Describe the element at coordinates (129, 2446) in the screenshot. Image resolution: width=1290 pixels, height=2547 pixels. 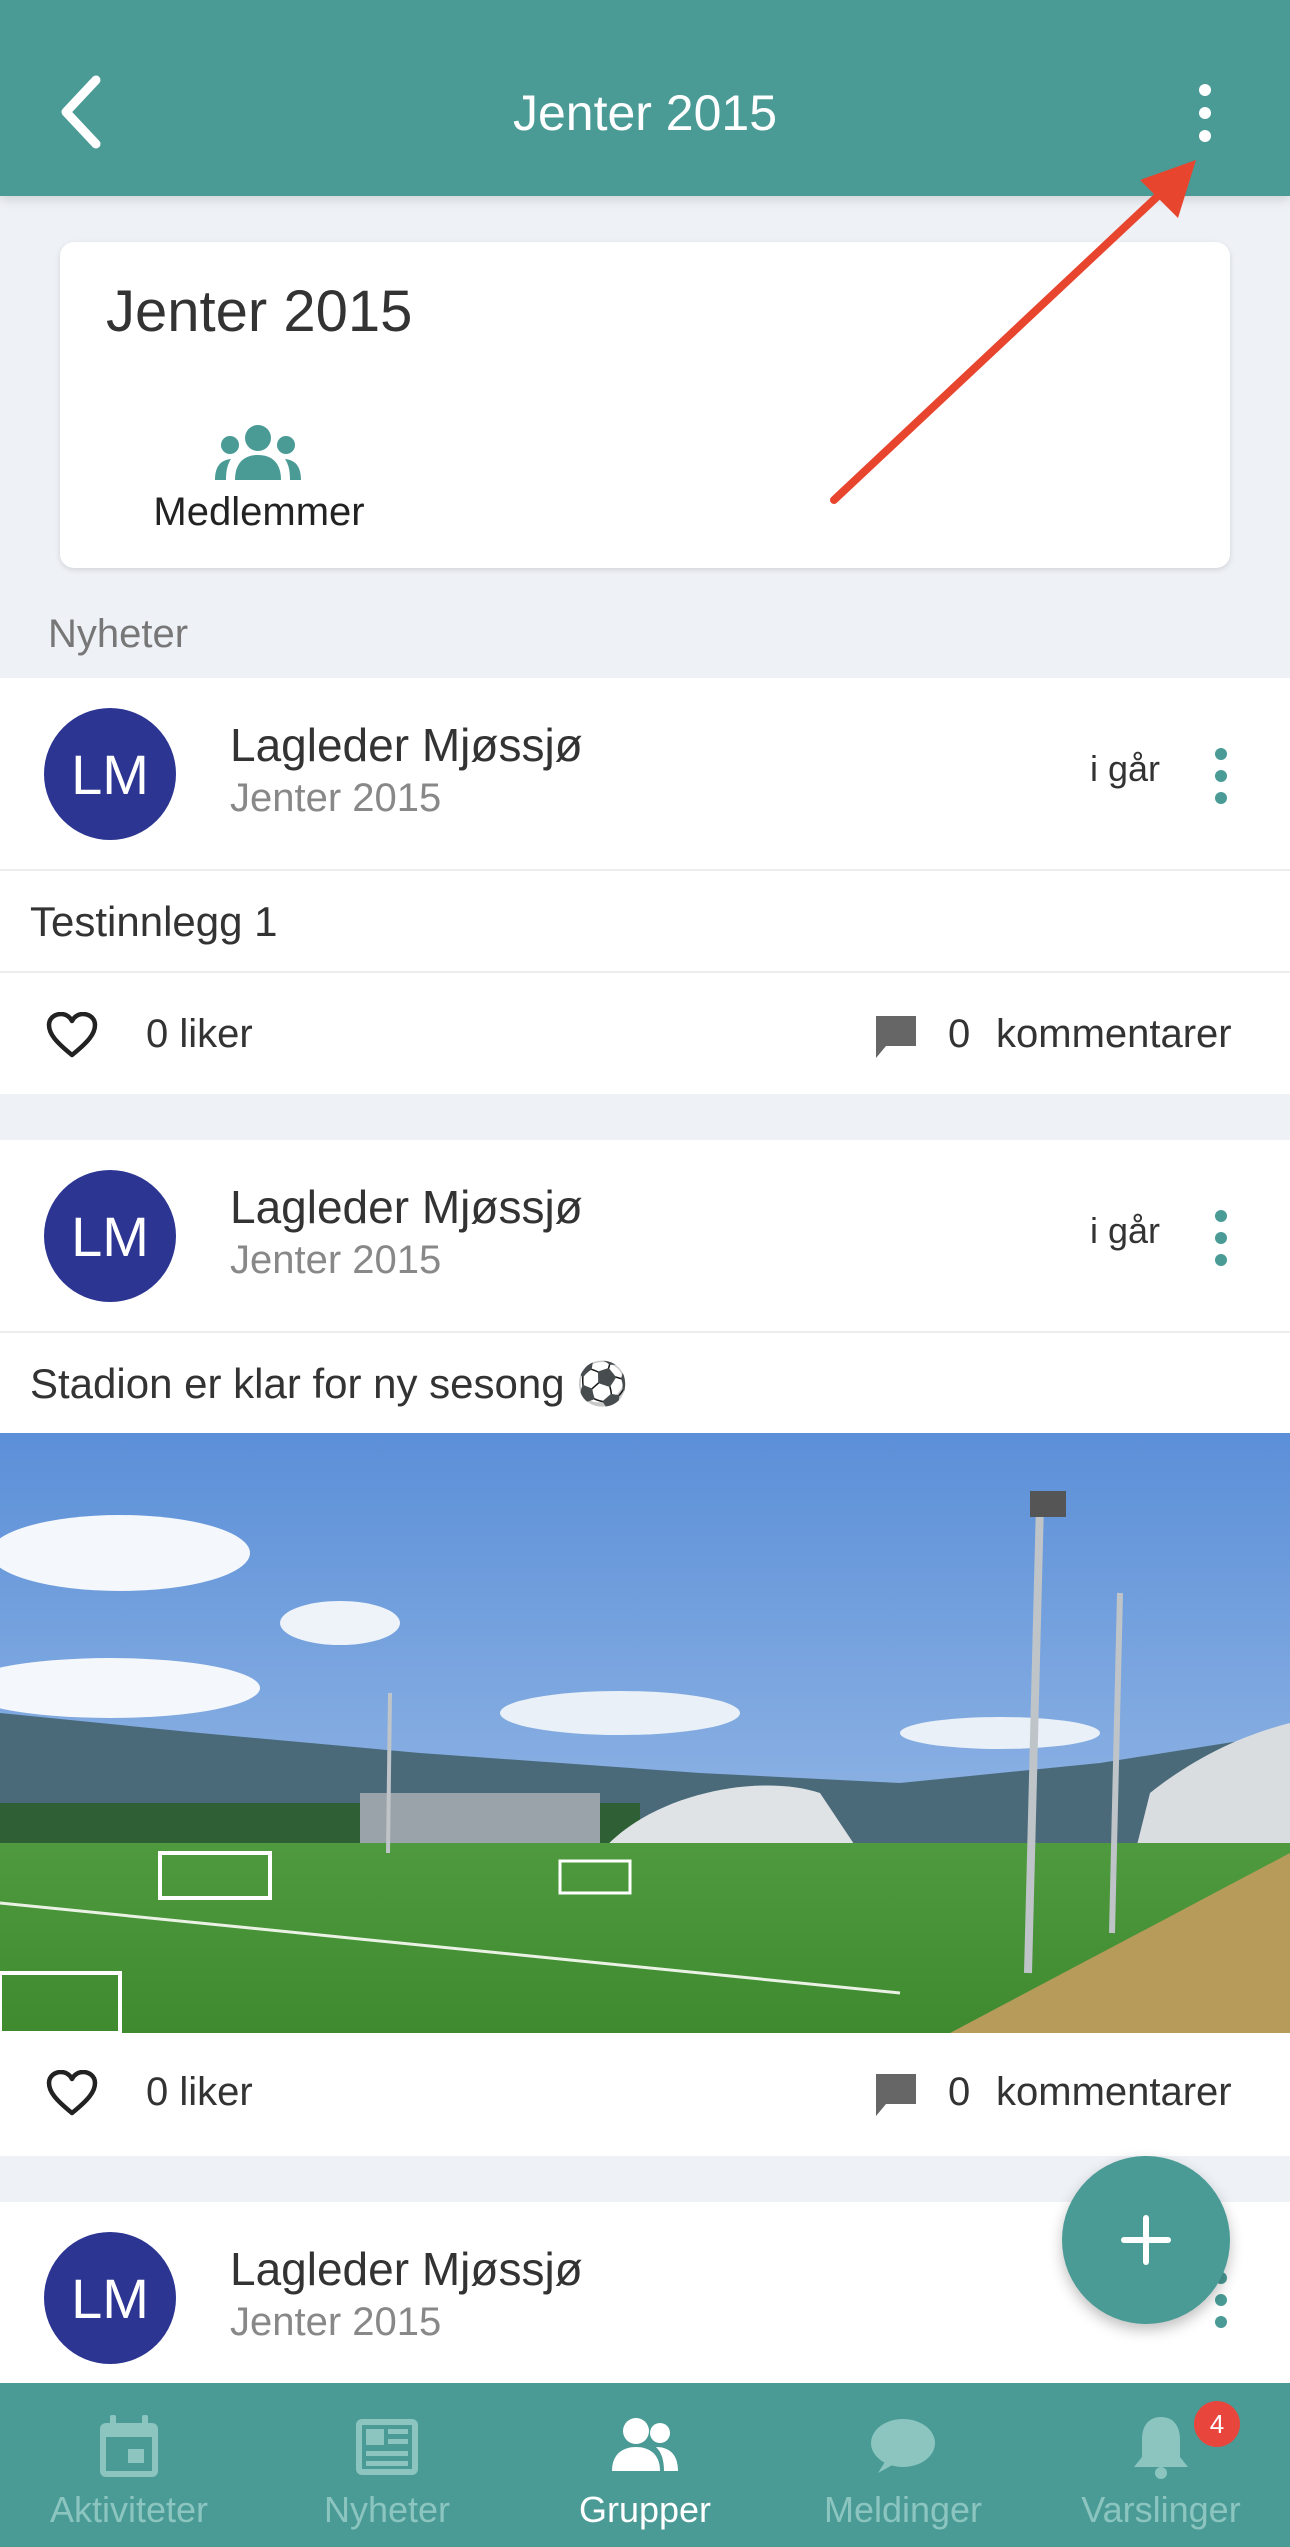
I see `calendar-icon` at that location.